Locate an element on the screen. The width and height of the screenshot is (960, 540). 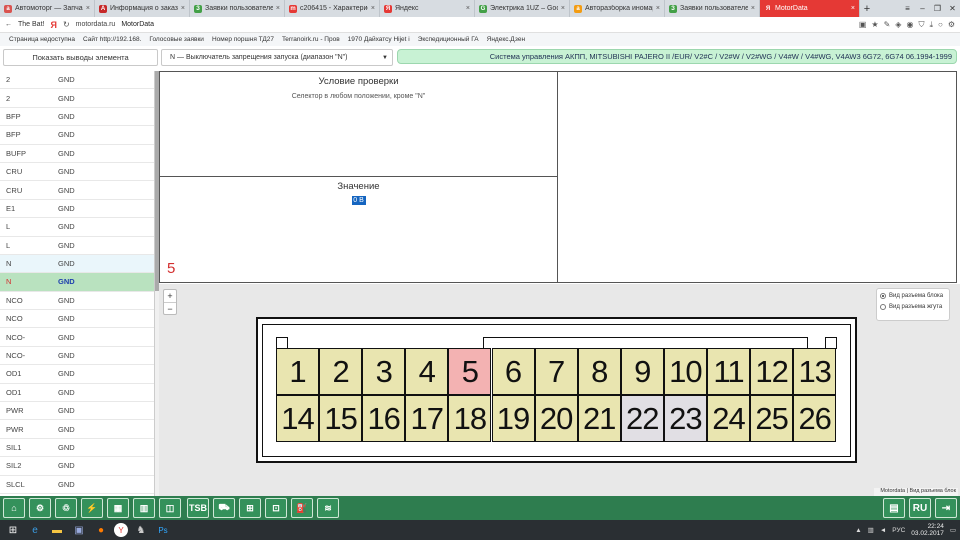
ecu-icon: ▦ is located at coordinates (118, 508).